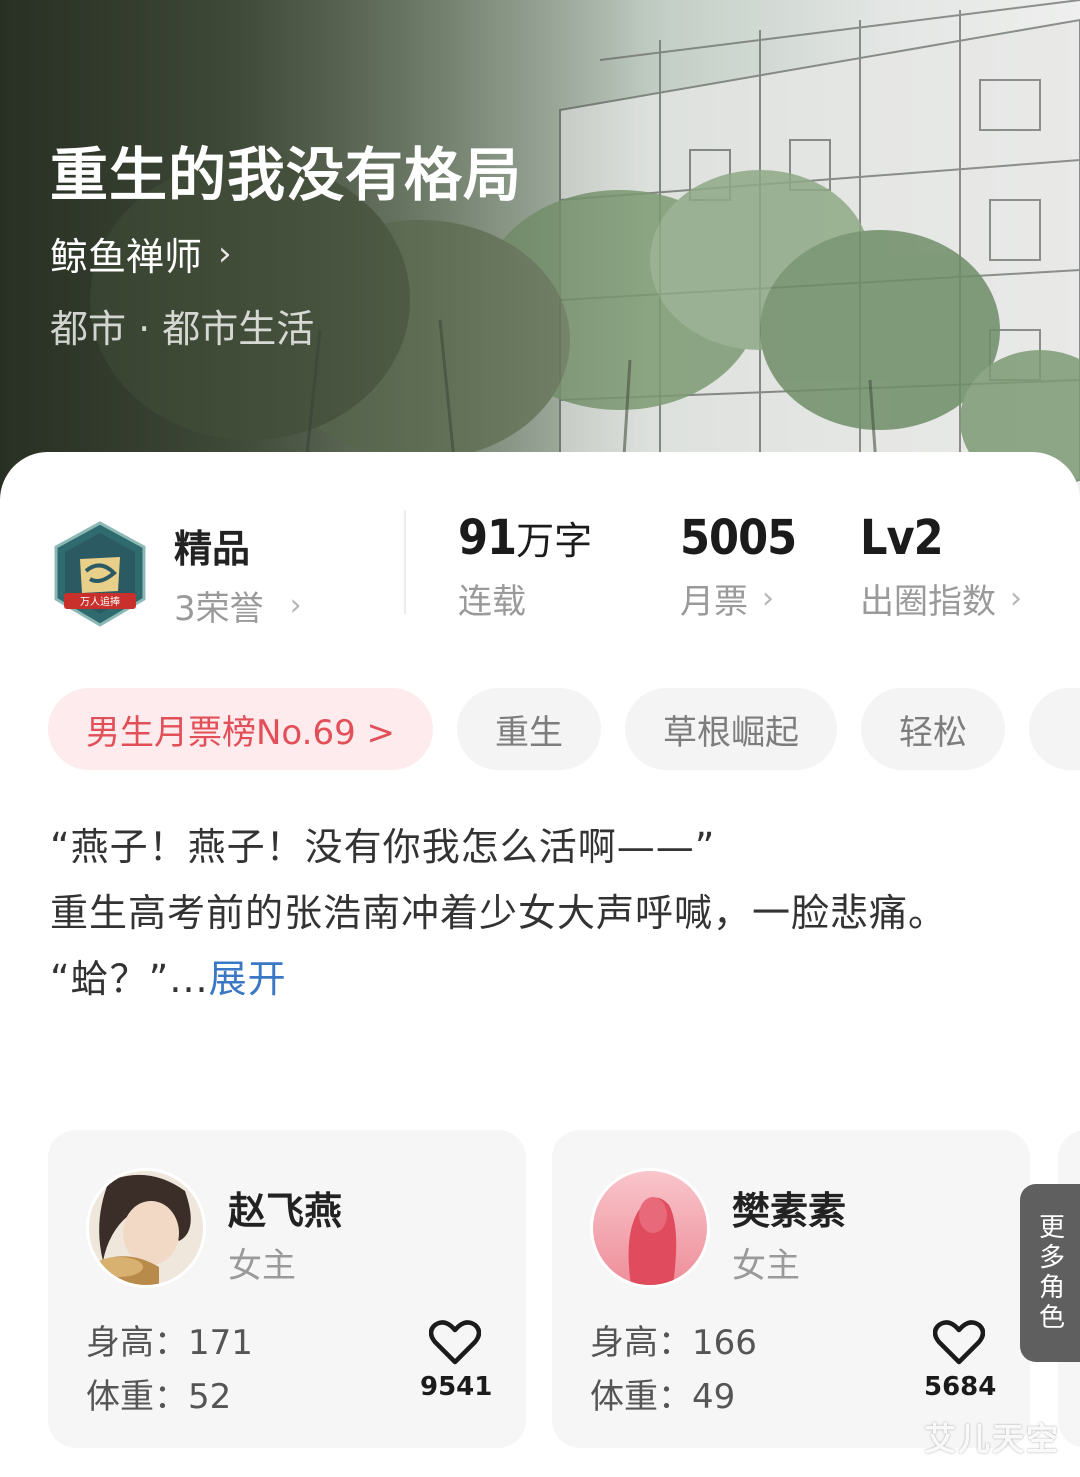  Describe the element at coordinates (492, 602) in the screenshot. I see `serial-status: 连载` at that location.